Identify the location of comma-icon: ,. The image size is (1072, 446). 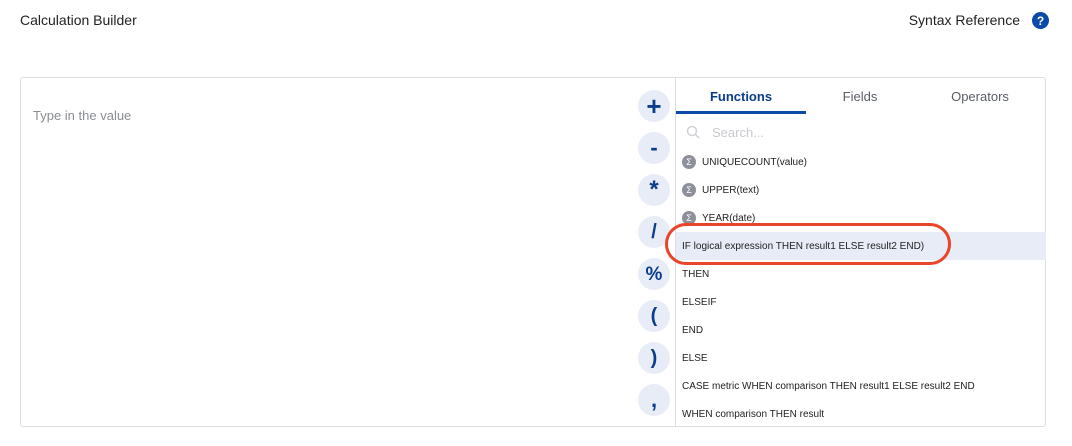
(654, 399).